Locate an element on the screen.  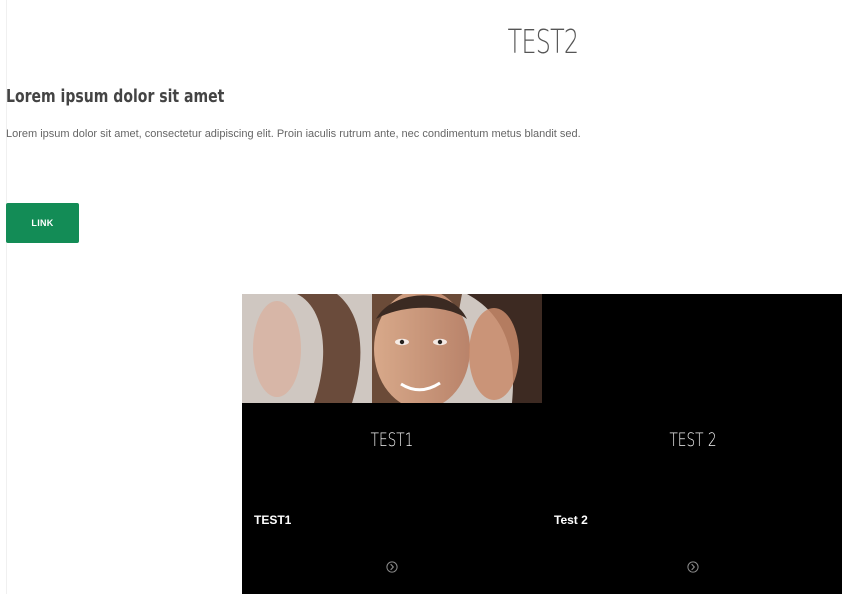
card-image-people is located at coordinates (392, 348).